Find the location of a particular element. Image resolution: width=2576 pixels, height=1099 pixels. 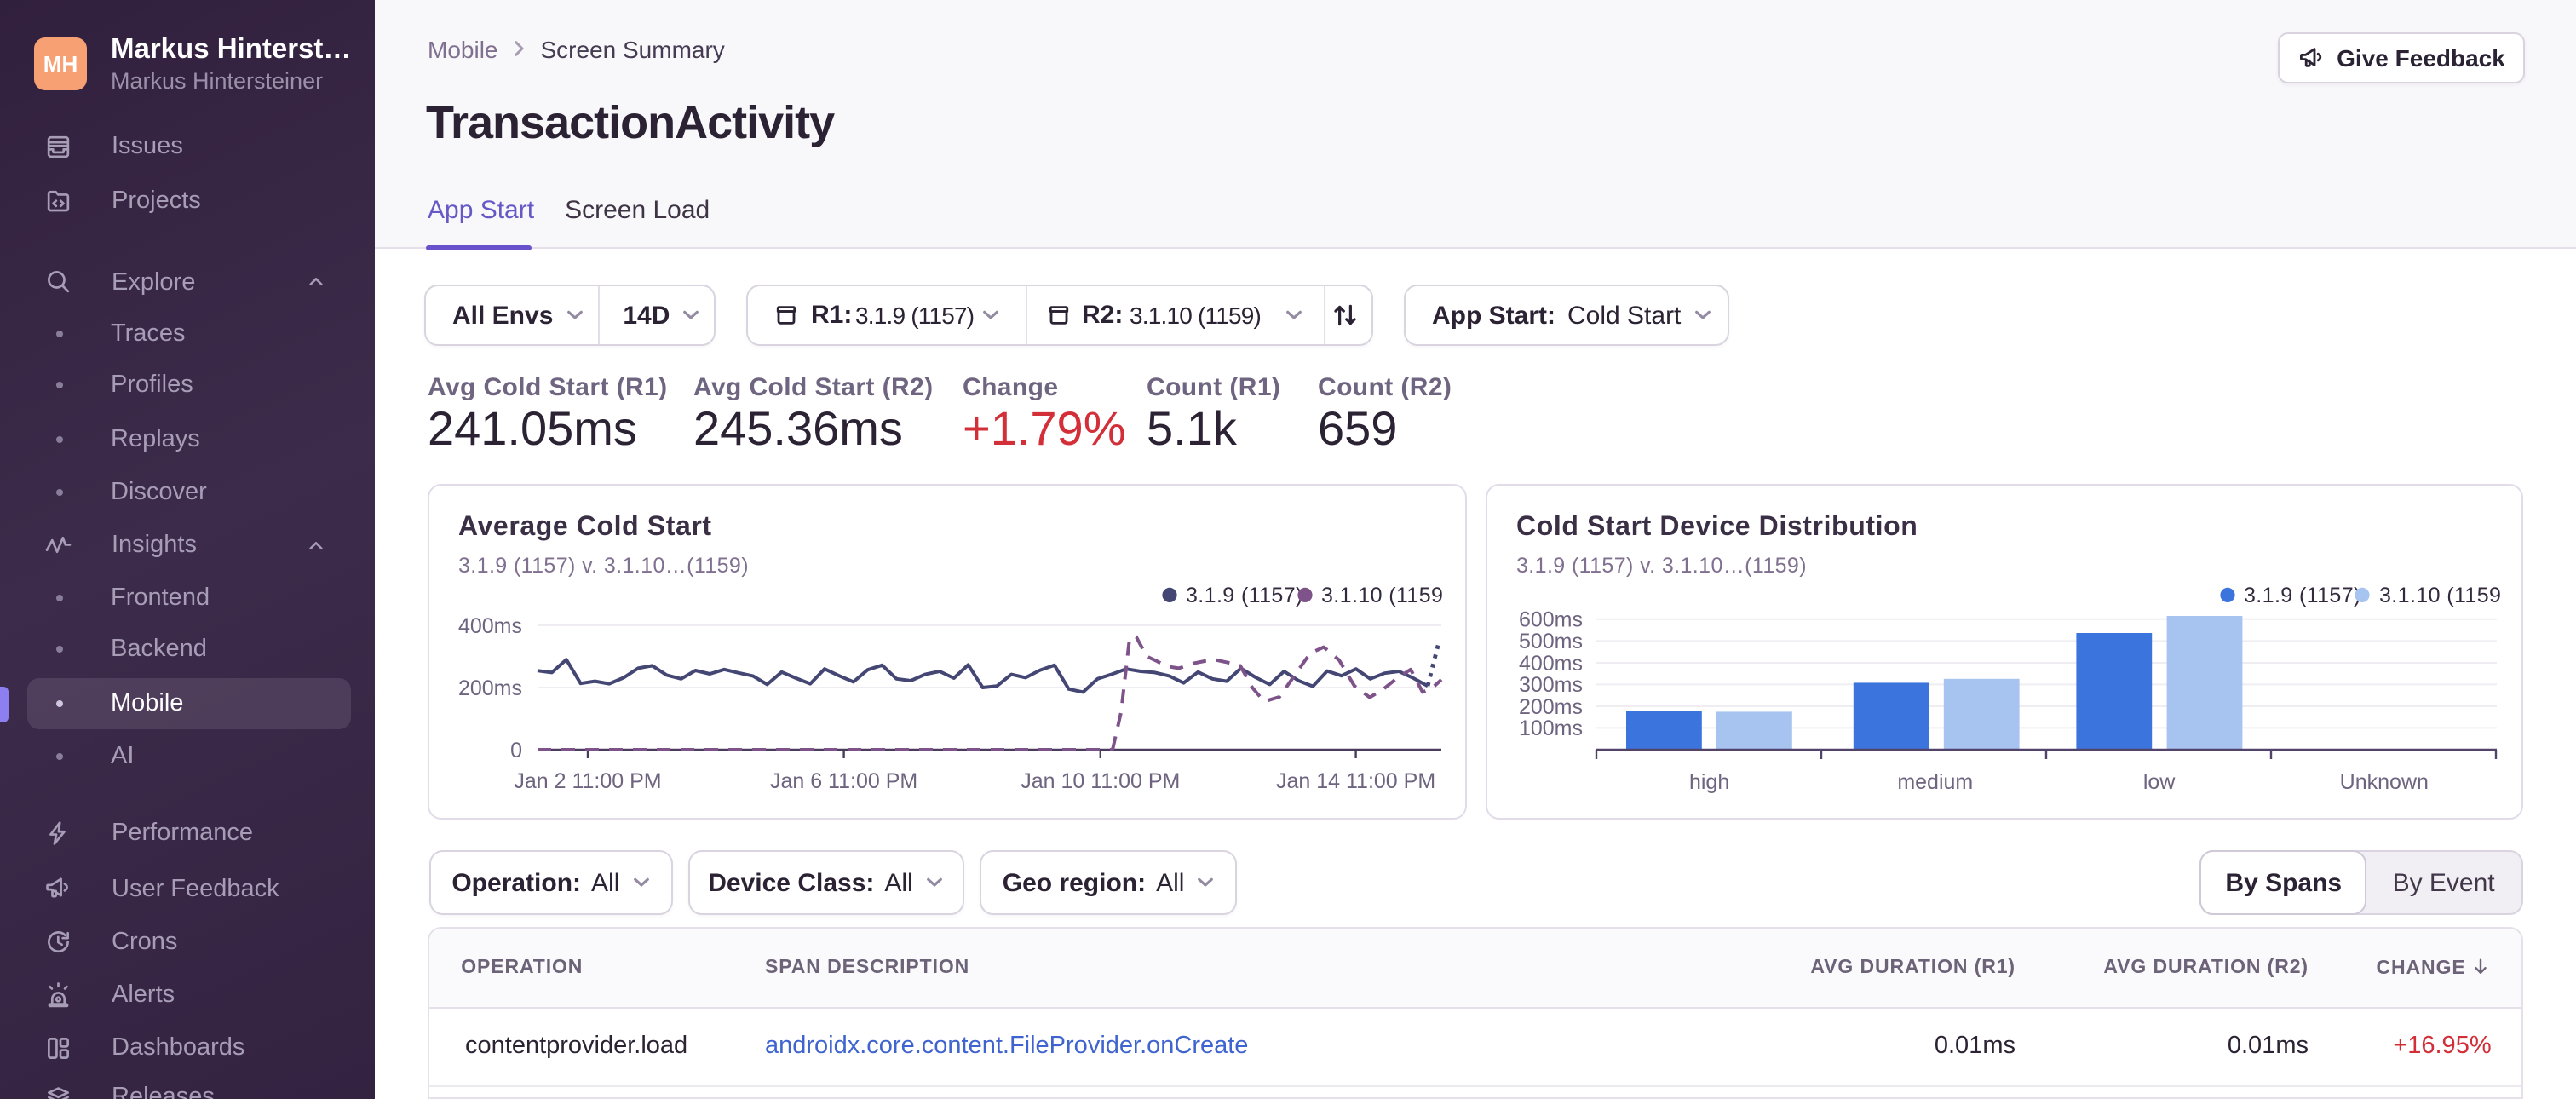

svg-text: Jan 2 11:00 PM is located at coordinates (588, 780).